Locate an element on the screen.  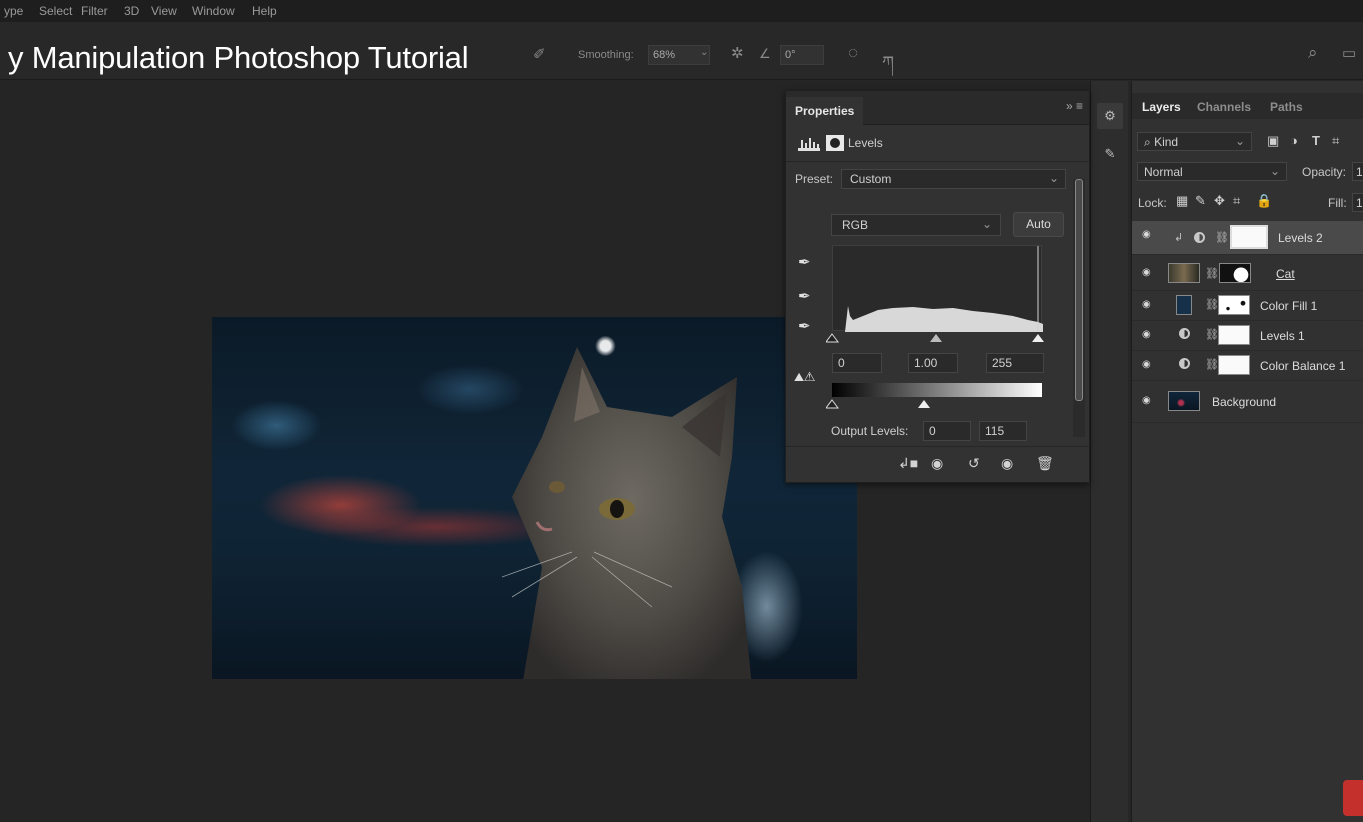
clipping-warning-icon: ⛰⚠ is located at coordinates (804, 377).